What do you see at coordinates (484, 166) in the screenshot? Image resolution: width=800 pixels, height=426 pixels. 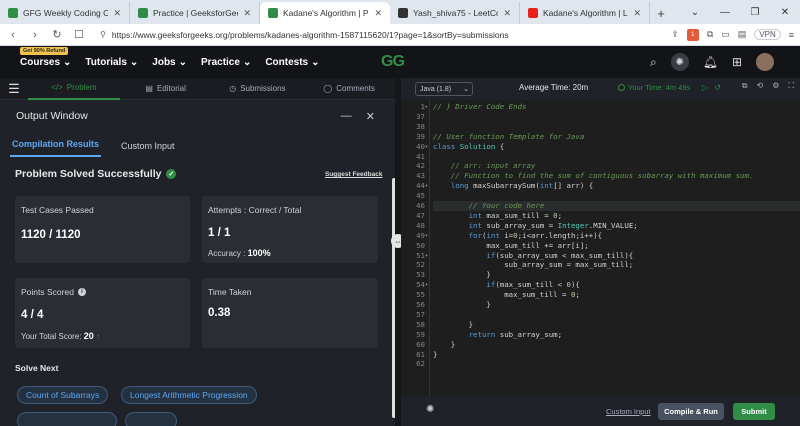 I see `code-line: // arr: input array` at bounding box center [484, 166].